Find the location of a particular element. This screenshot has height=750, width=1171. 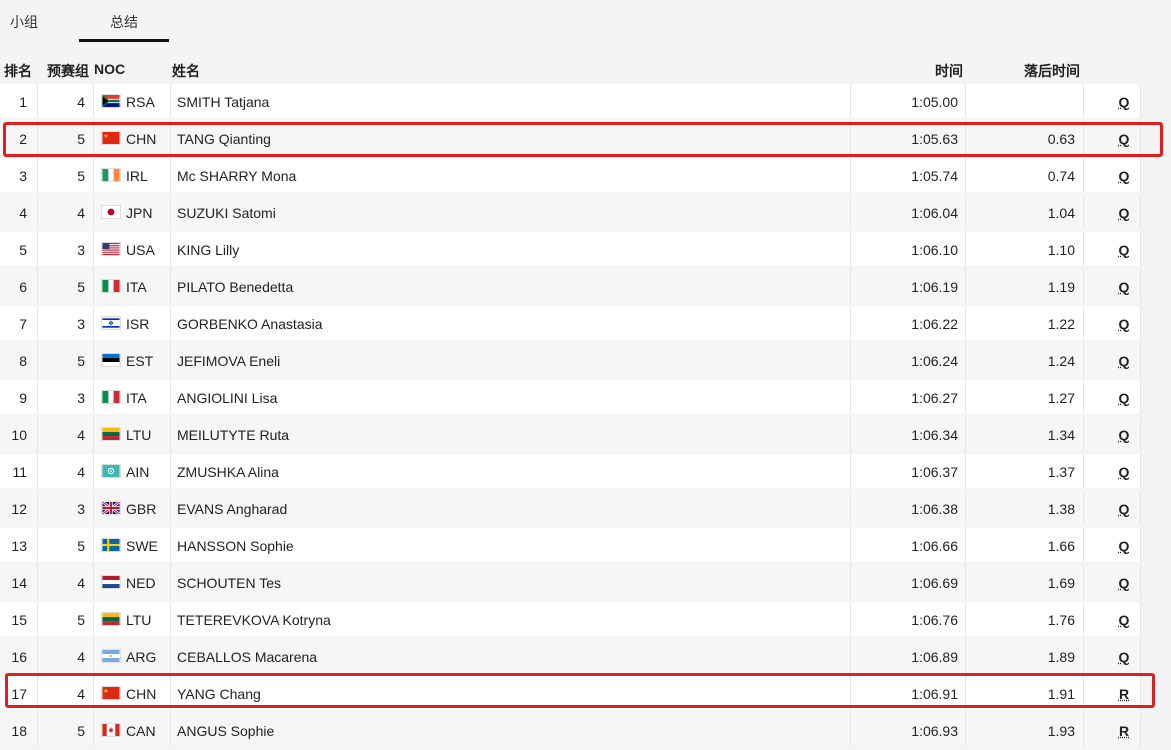

athlete-name: SUZUKI Satomi is located at coordinates (226, 213).